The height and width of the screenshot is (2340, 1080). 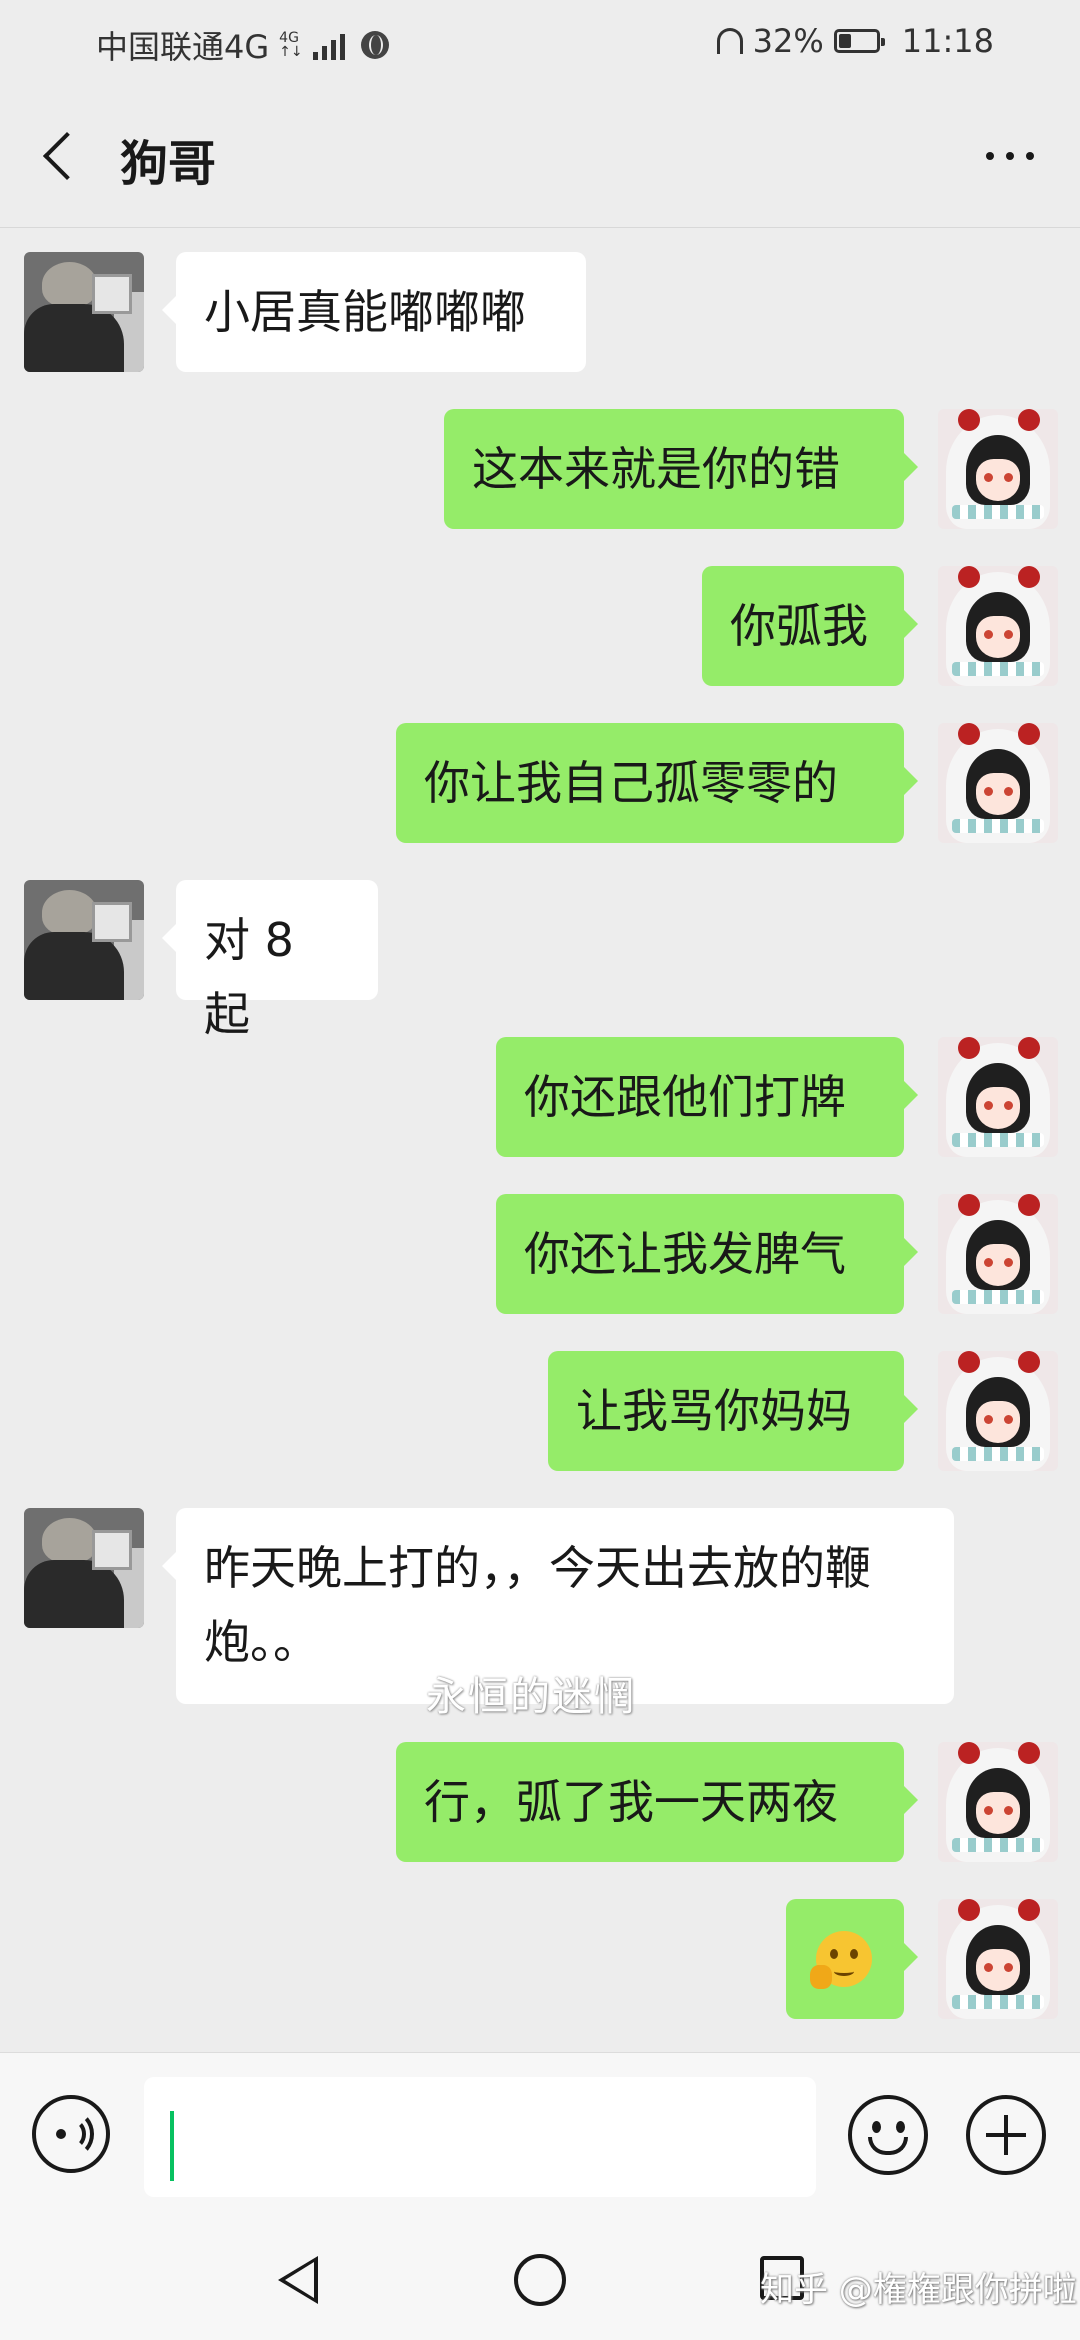 I want to click on sent-bubble: 你还跟他们打牌, so click(x=707, y=1097).